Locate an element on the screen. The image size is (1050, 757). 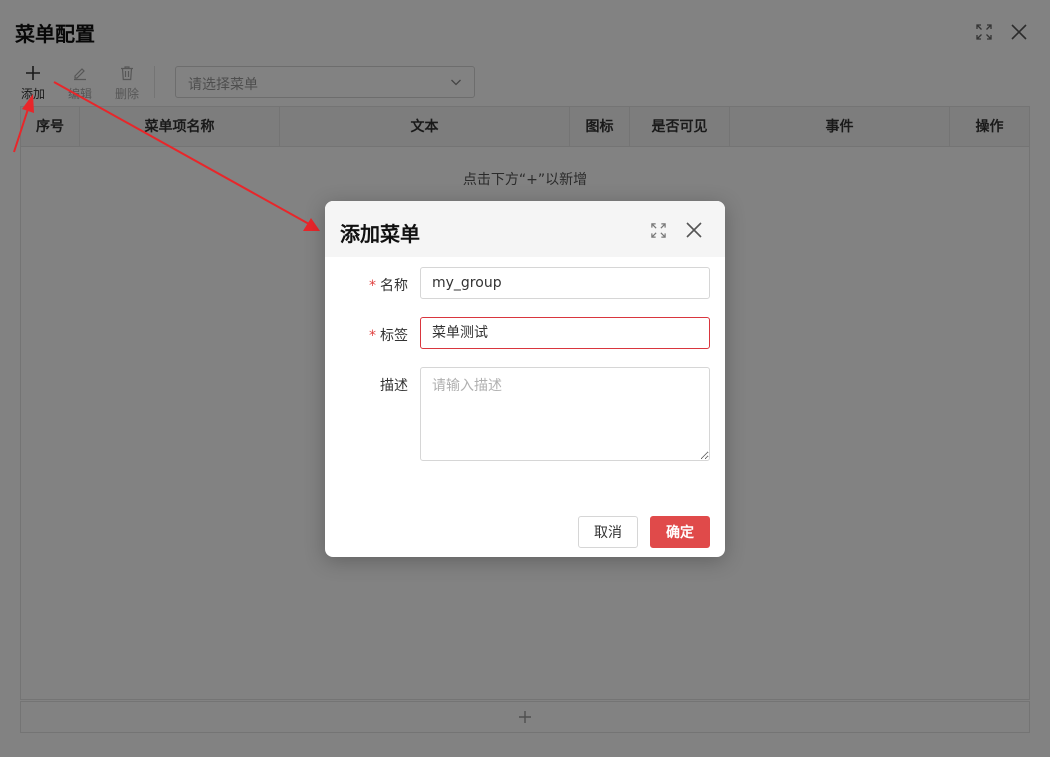
name-label: * 名称 is located at coordinates (388, 285).